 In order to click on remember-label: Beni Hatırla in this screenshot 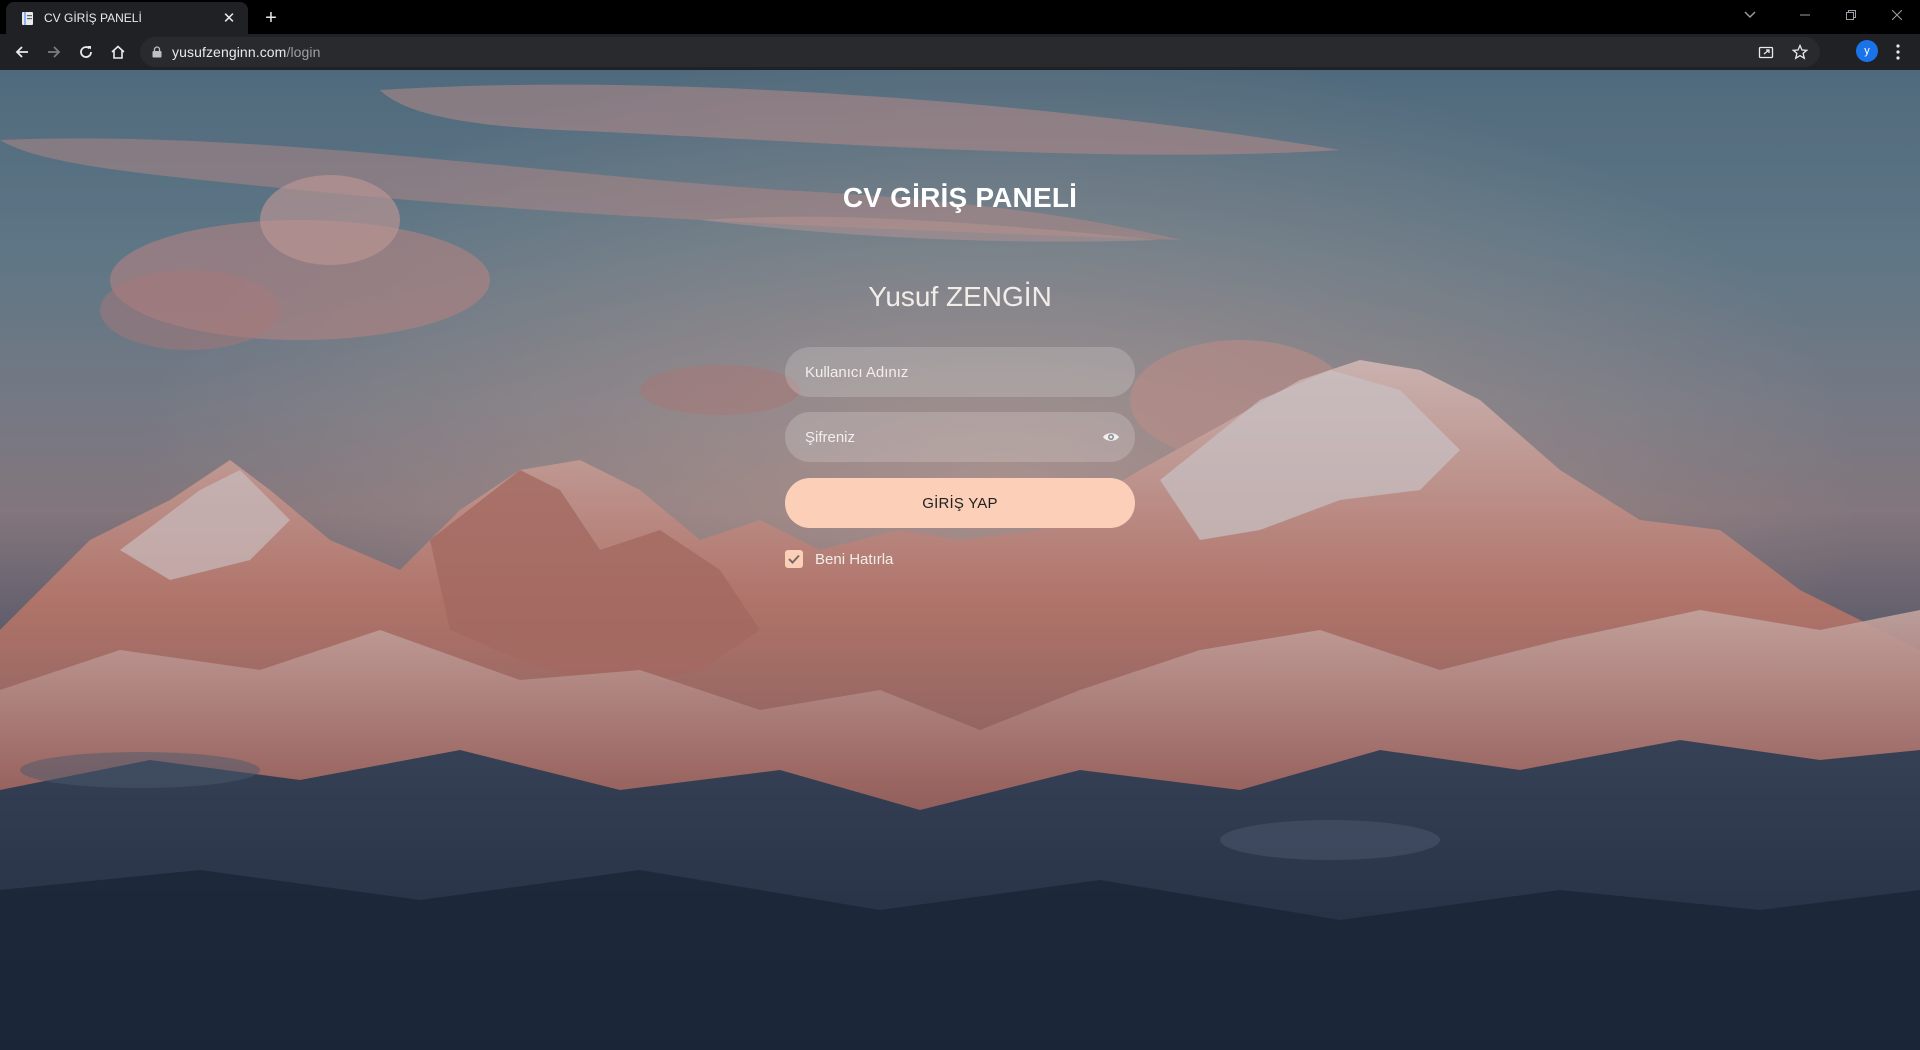, I will do `click(854, 559)`.